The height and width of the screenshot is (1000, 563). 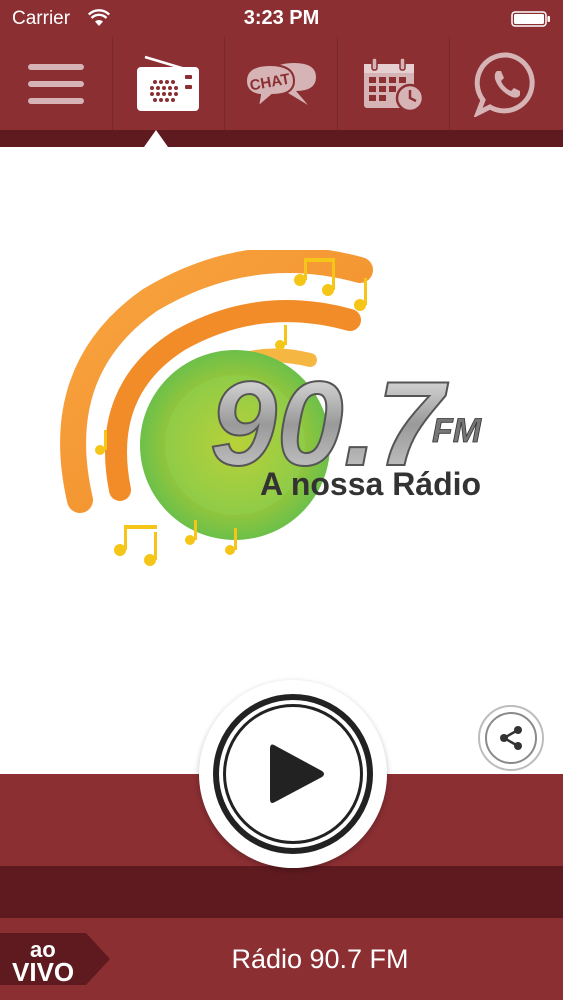 I want to click on tab-schedule, so click(x=394, y=83).